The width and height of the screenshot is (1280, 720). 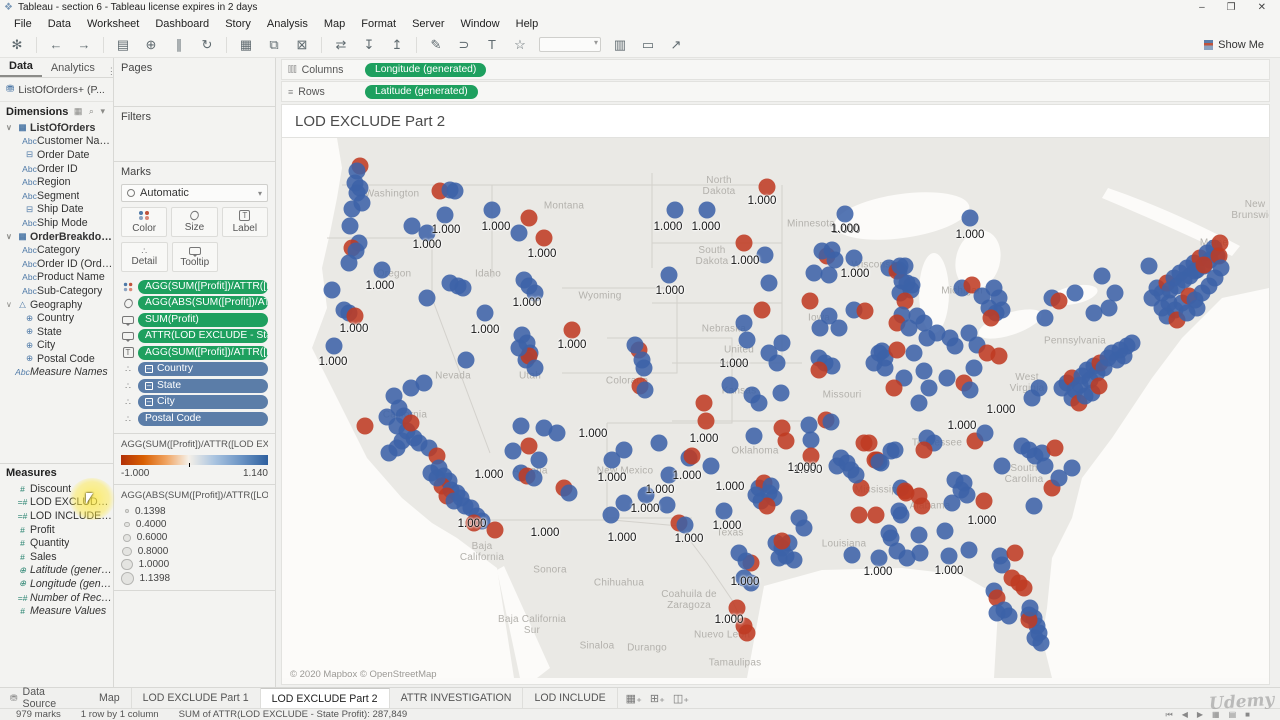 I want to click on measure-field-quantity: # Quantity, so click(x=56, y=543).